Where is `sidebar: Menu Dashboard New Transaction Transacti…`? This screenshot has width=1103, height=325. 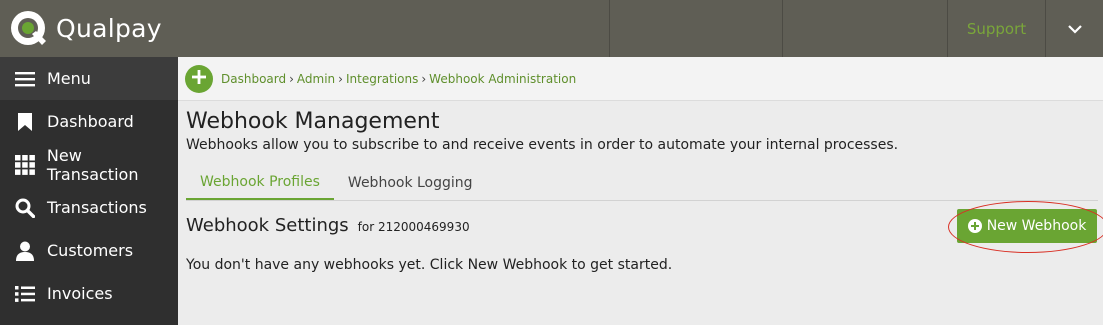
sidebar: Menu Dashboard New Transaction Transacti… is located at coordinates (89, 191).